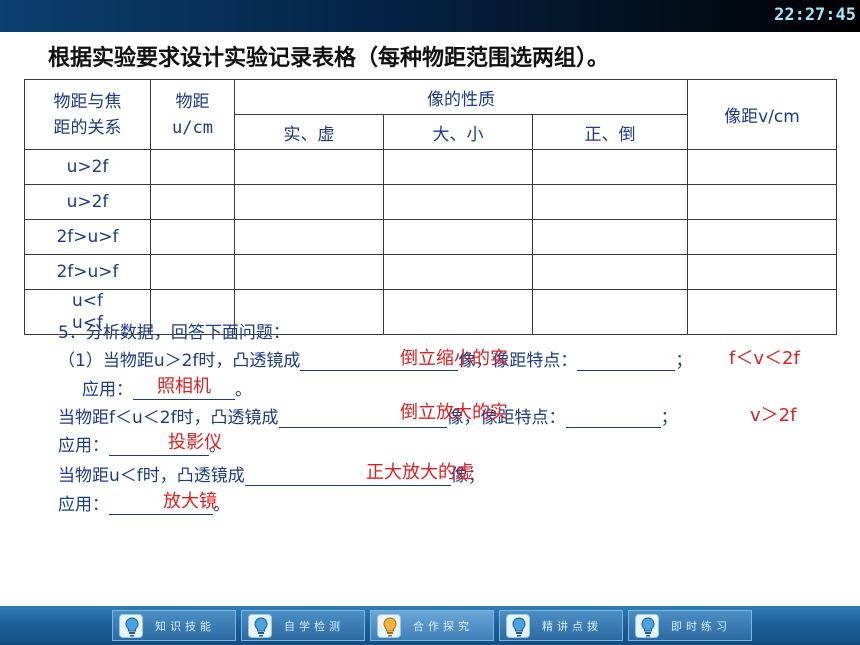 This screenshot has height=645, width=860. What do you see at coordinates (243, 390) in the screenshot?
I see `qa-l2-end: 。` at bounding box center [243, 390].